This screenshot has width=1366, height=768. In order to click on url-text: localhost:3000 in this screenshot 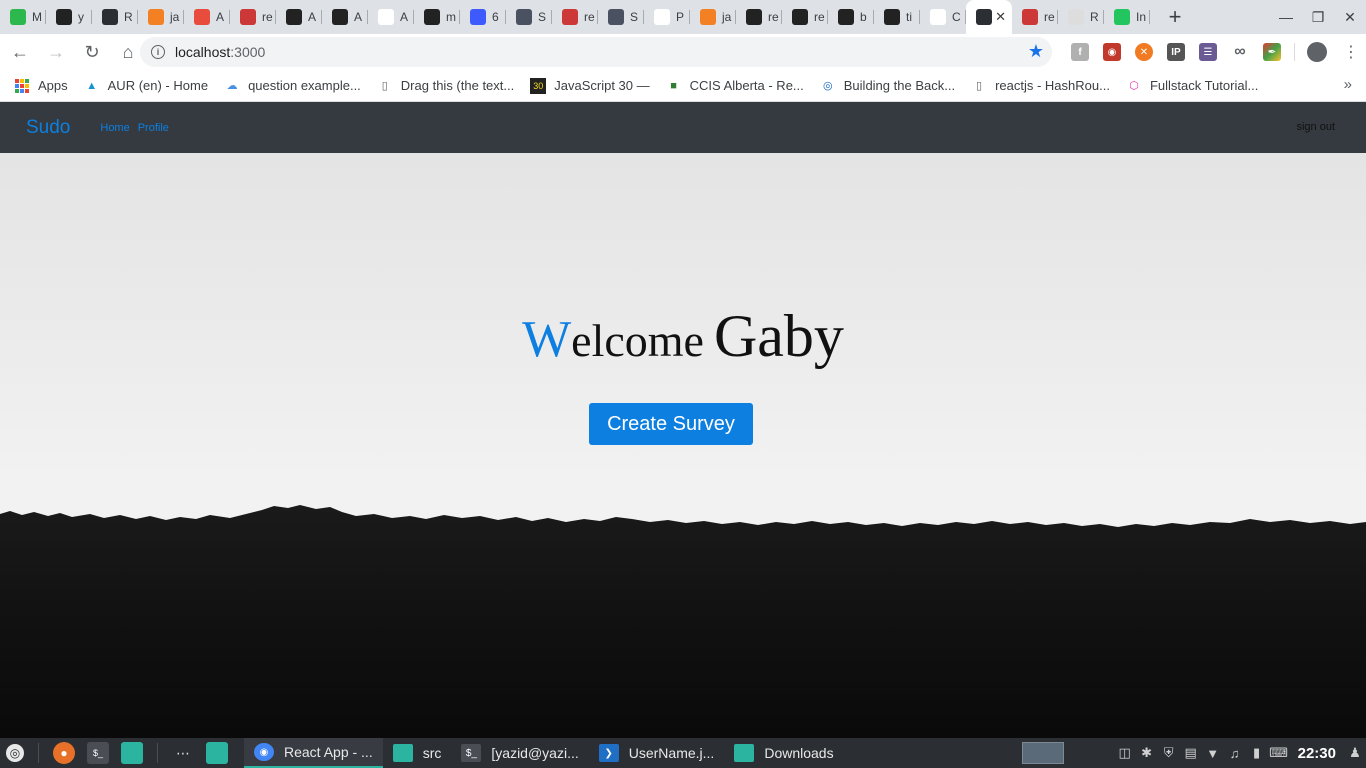, I will do `click(220, 52)`.